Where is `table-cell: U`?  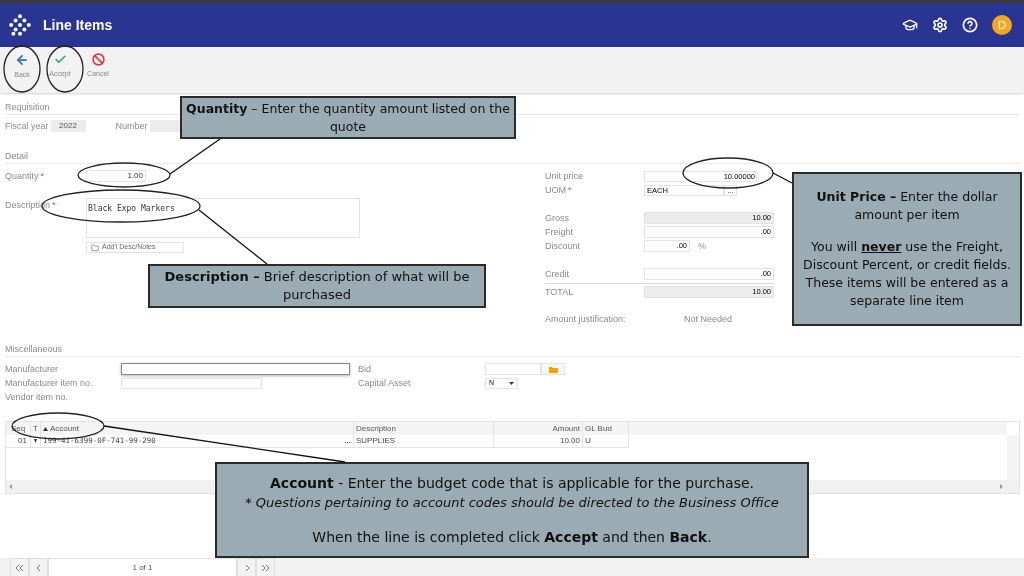 table-cell: U is located at coordinates (606, 441).